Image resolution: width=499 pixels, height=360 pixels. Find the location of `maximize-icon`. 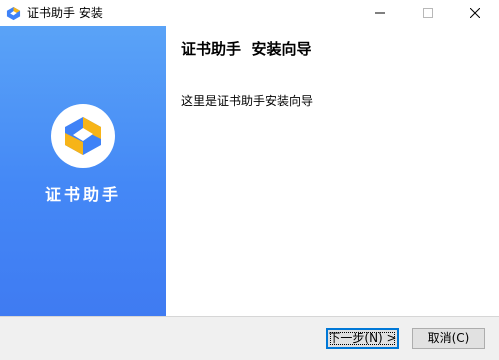

maximize-icon is located at coordinates (428, 13).